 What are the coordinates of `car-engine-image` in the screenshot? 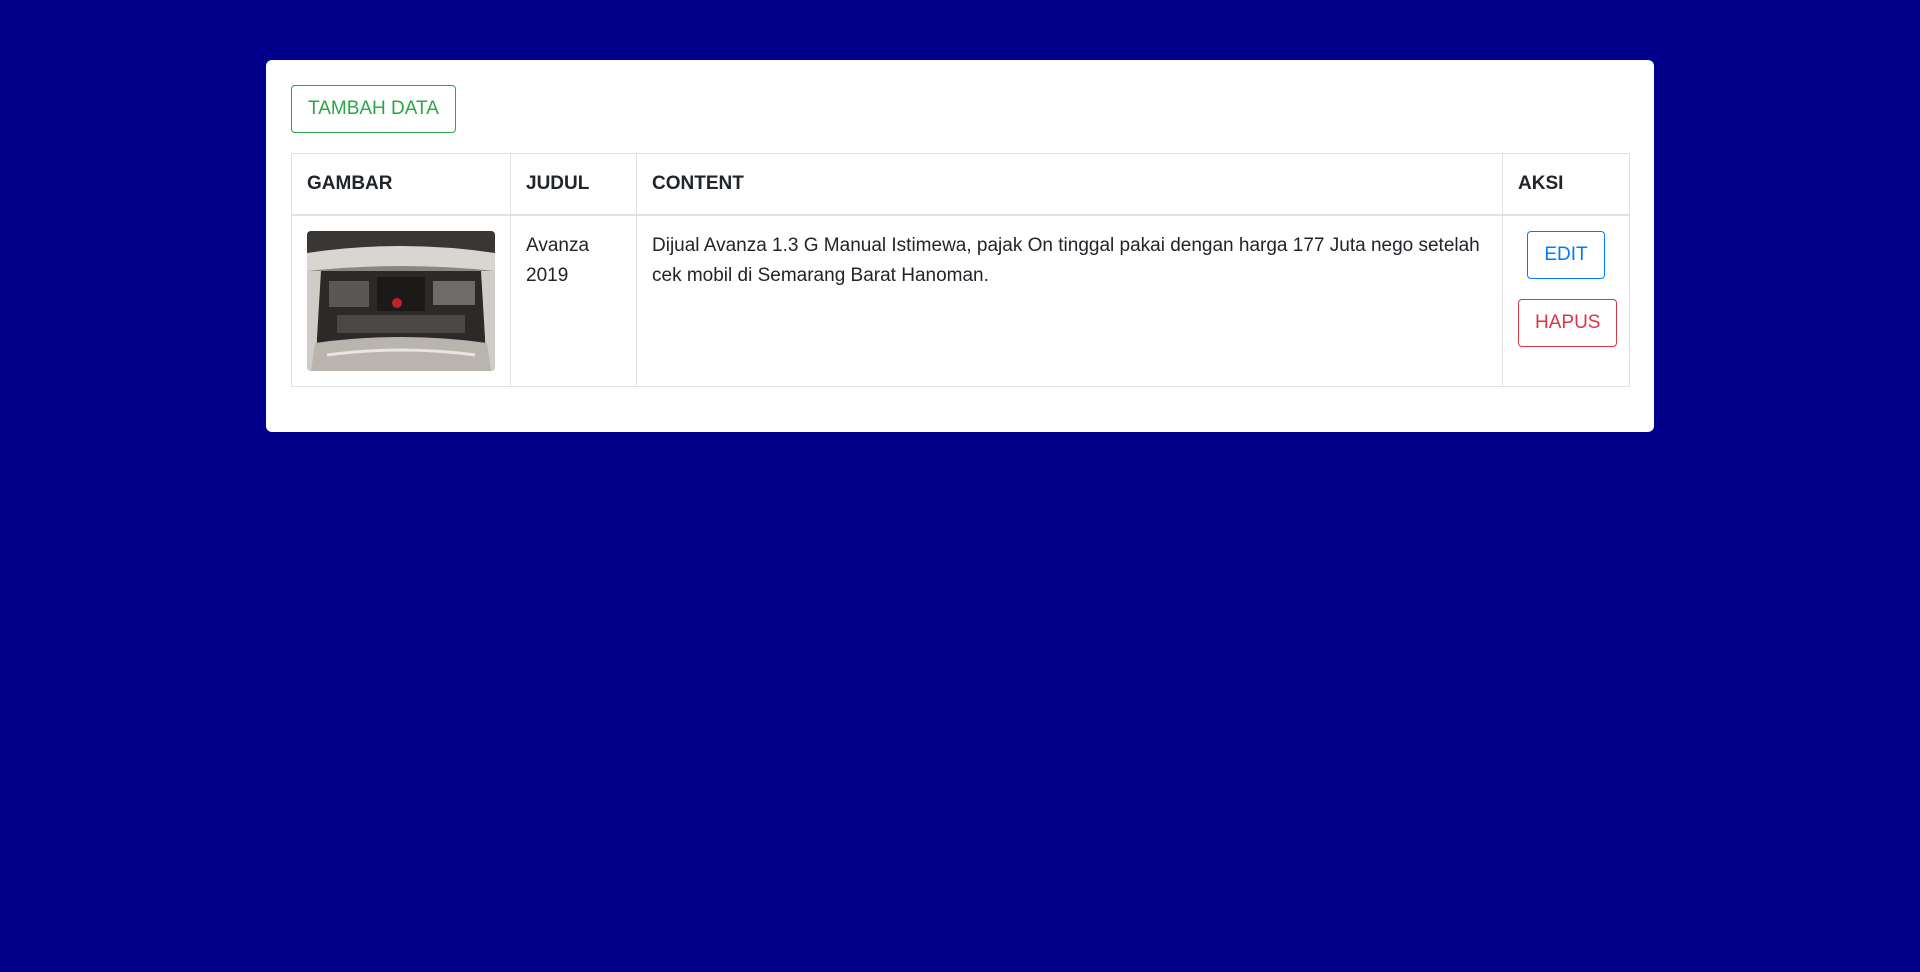 It's located at (401, 301).